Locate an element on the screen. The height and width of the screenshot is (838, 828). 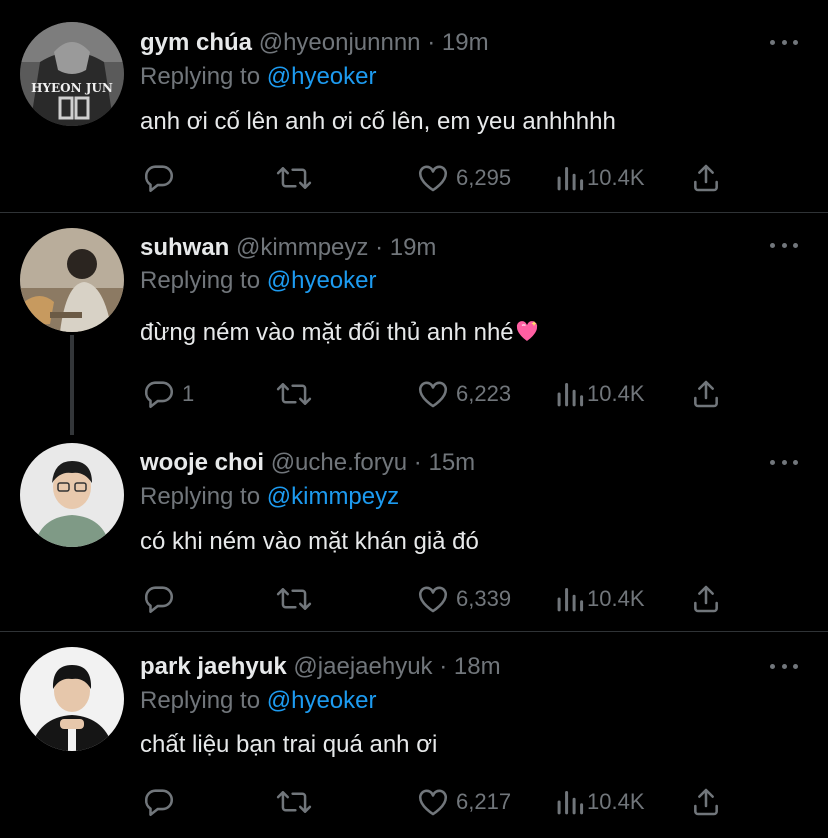
replying-to-handle: @kimmpeyz is located at coordinates (333, 496).